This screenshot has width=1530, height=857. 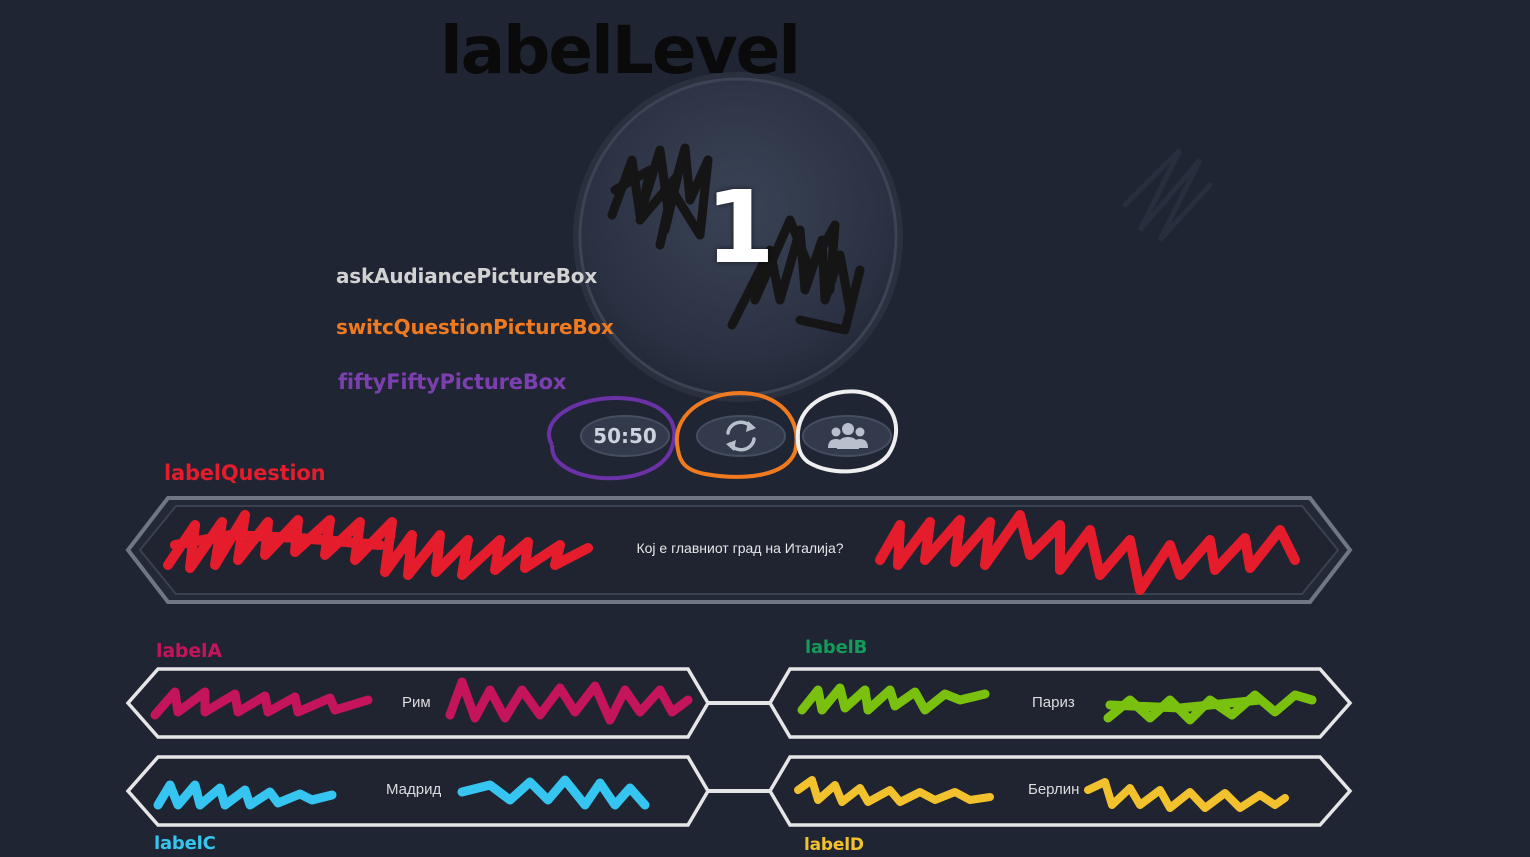 I want to click on answer-c-text: Мадрид, so click(x=413, y=789).